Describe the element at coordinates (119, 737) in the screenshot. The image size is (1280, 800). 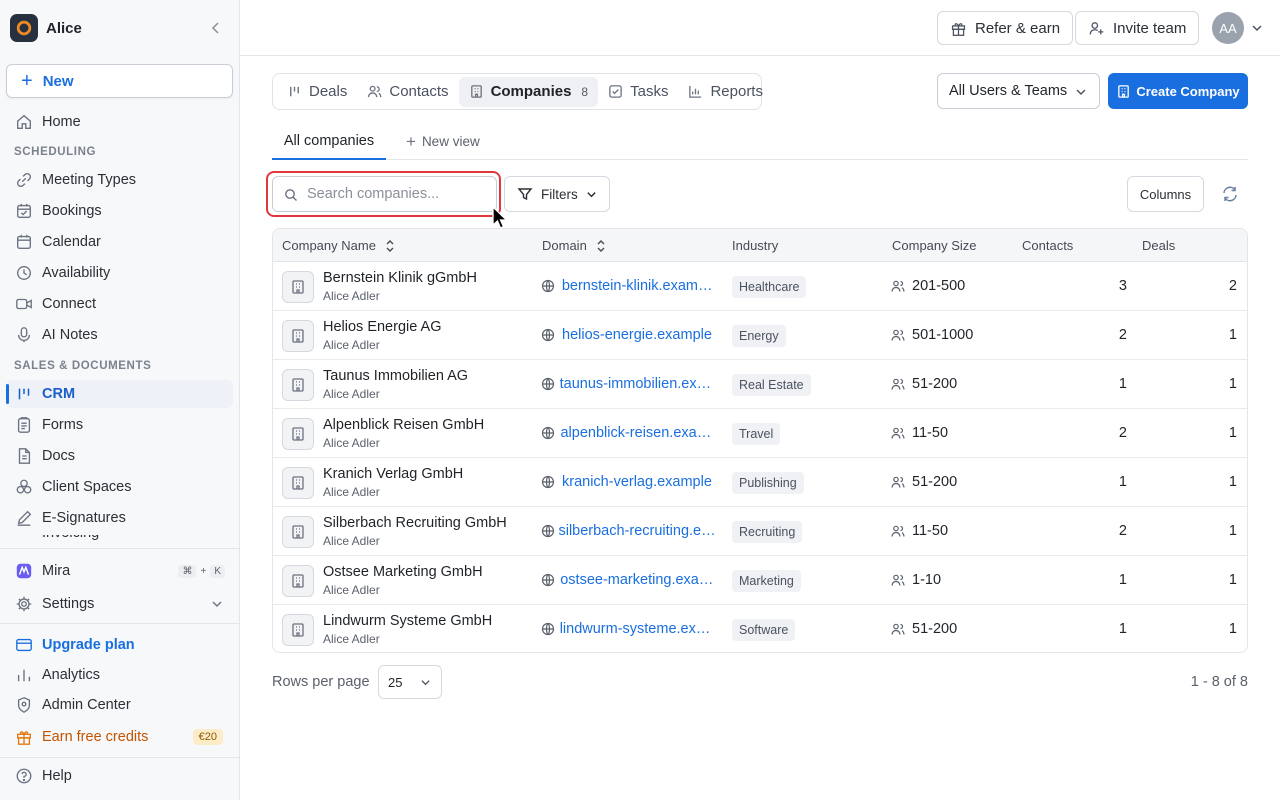
I see `sidebar-item-earn-credits: Earn free credits €20` at that location.